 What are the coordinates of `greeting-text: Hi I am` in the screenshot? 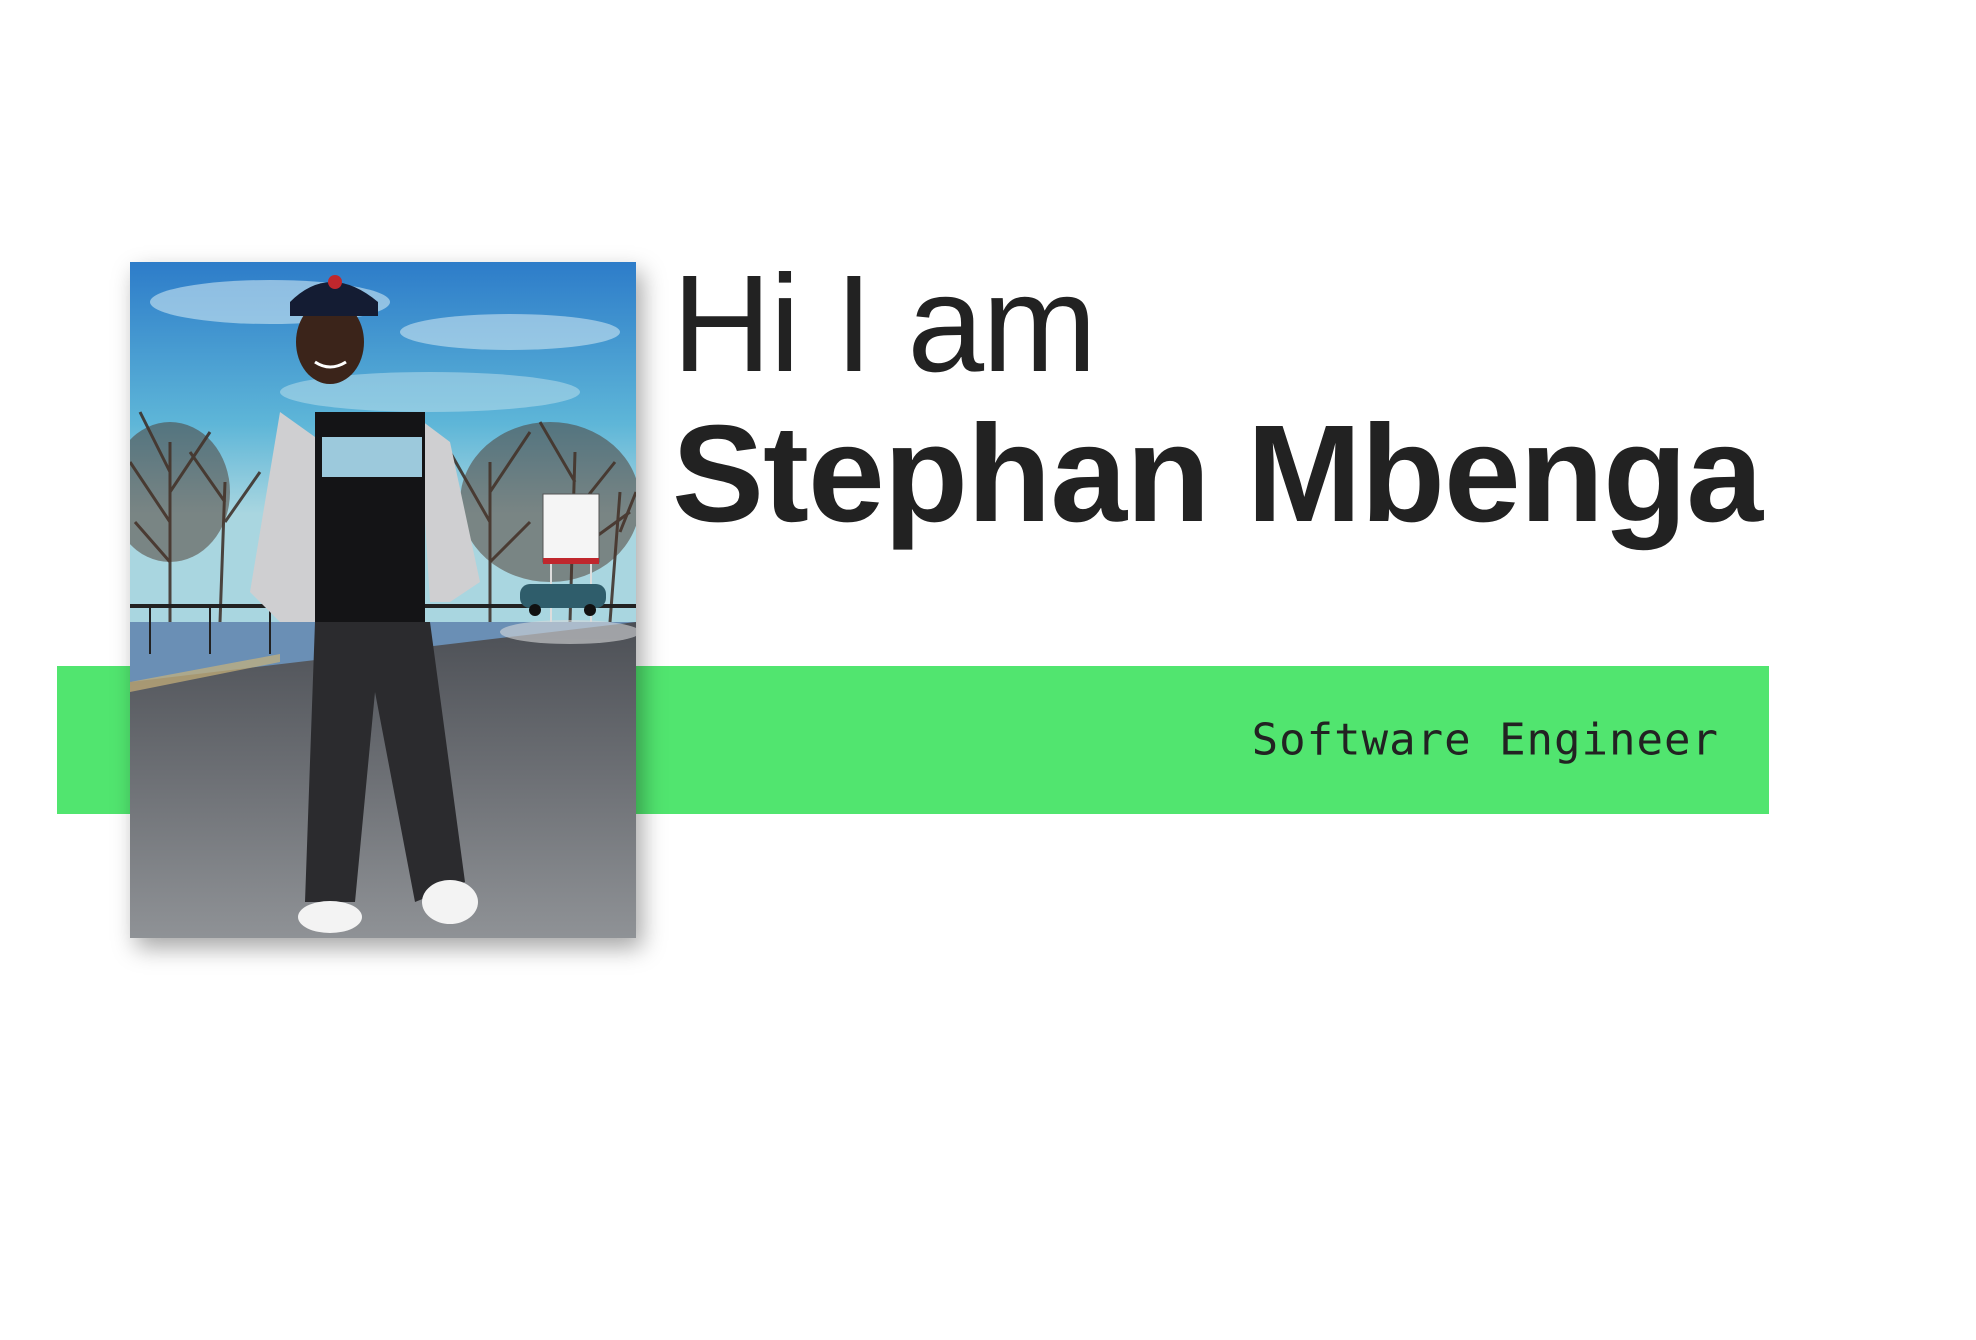 It's located at (884, 324).